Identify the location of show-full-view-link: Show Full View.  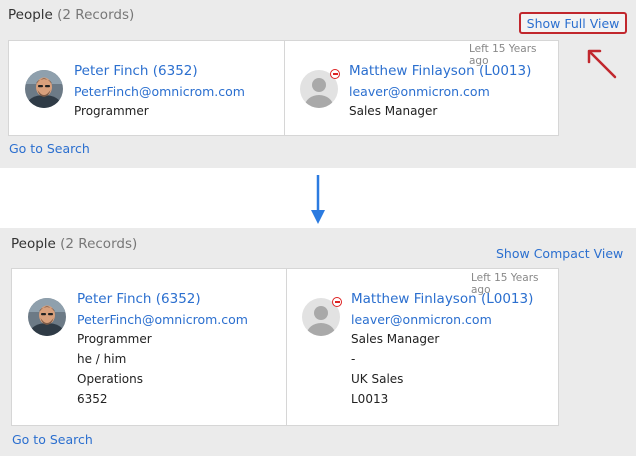
(573, 23).